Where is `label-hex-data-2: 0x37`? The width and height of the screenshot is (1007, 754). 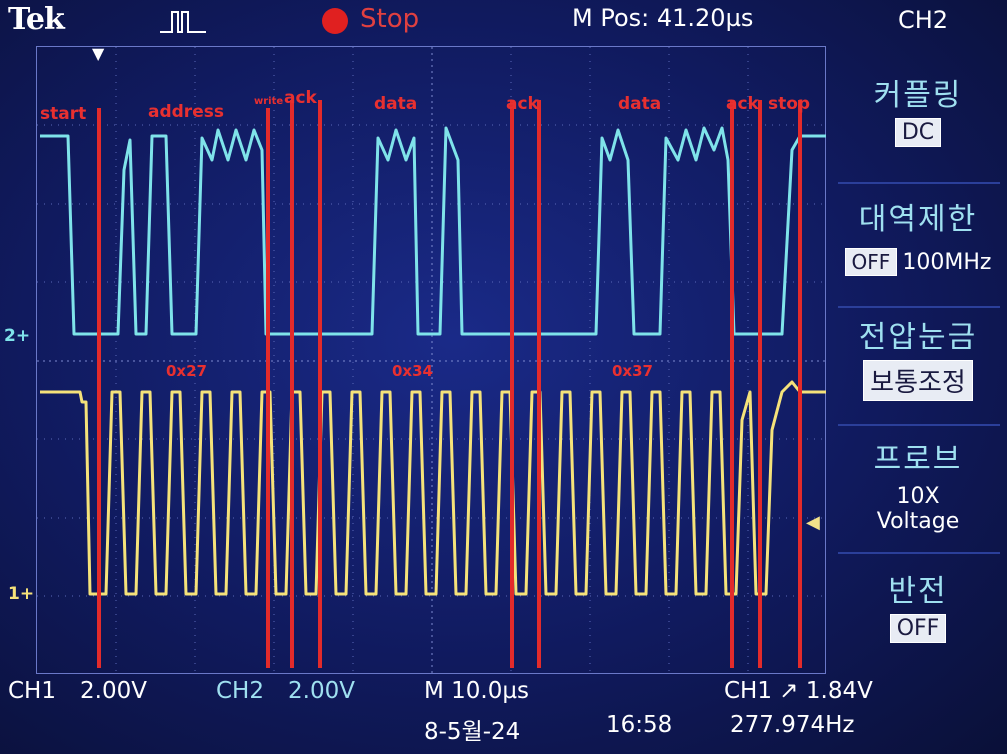 label-hex-data-2: 0x37 is located at coordinates (632, 371).